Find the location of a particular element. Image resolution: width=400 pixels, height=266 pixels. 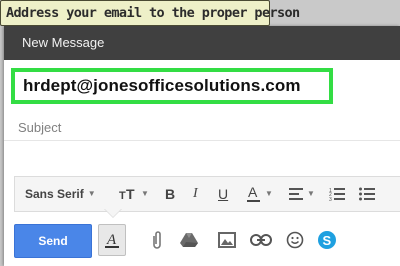

attach-icon is located at coordinates (157, 240).